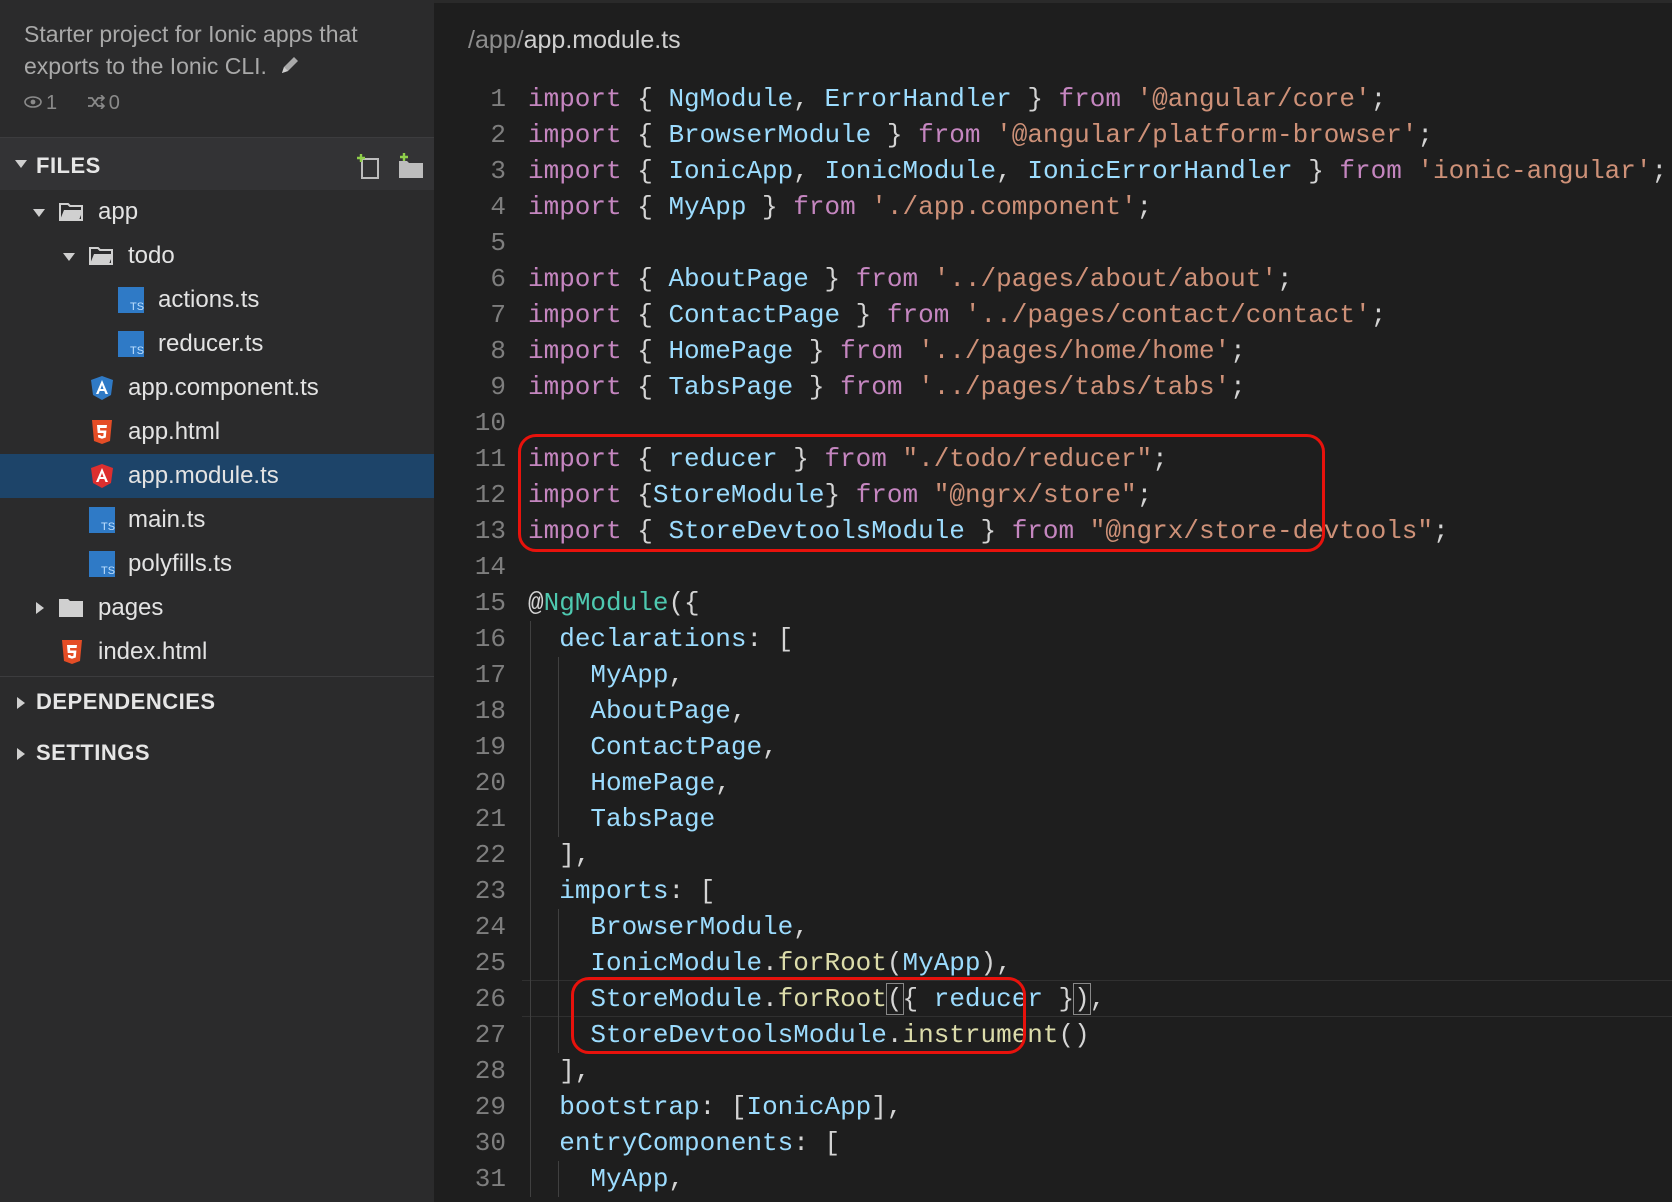 The width and height of the screenshot is (1672, 1202). Describe the element at coordinates (1053, 1071) in the screenshot. I see `code-line: 28 ],` at that location.